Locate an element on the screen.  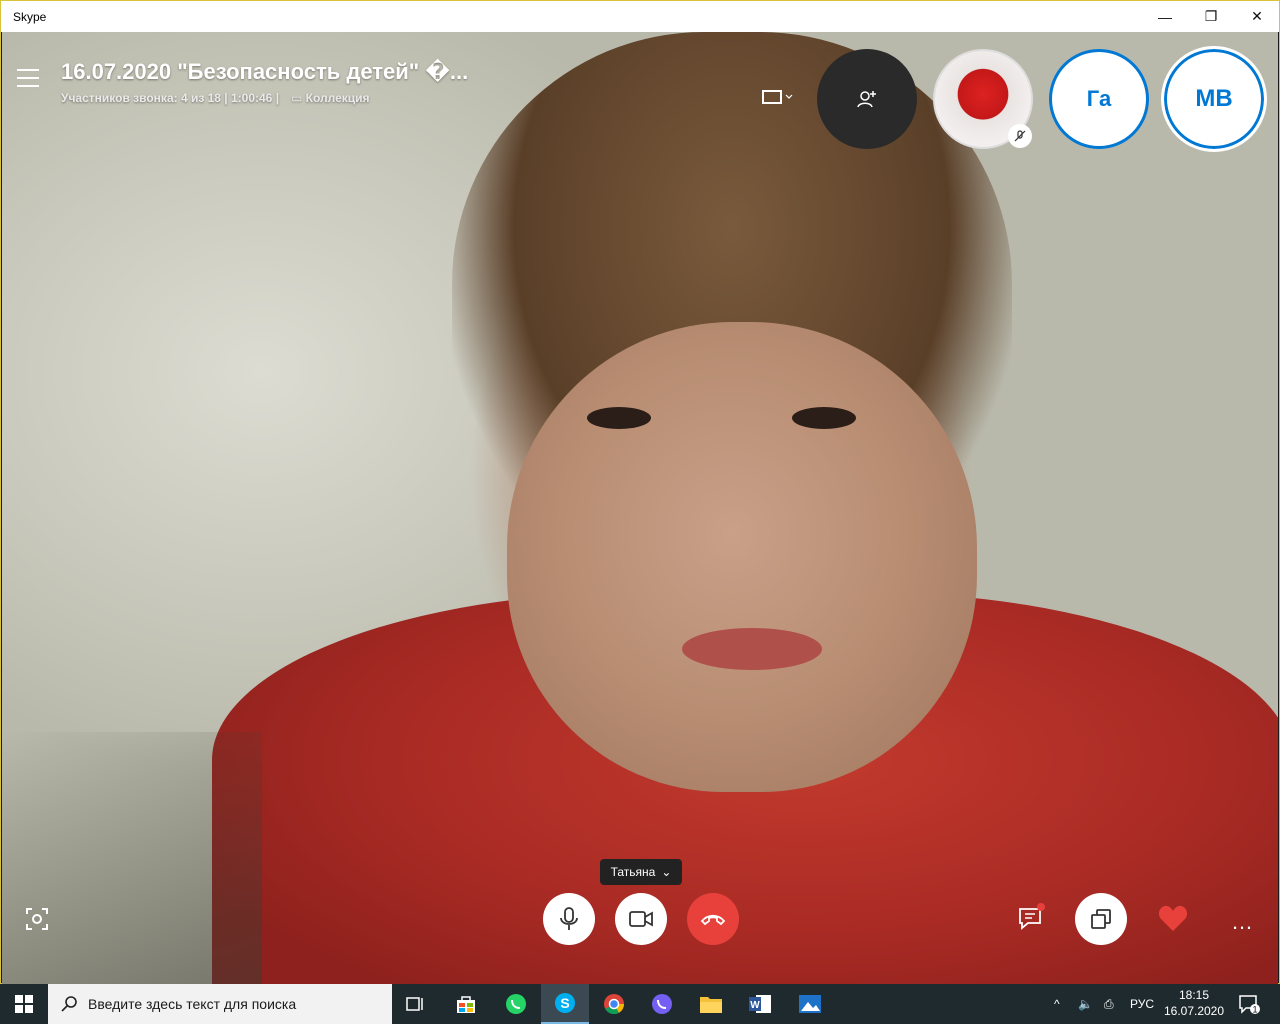
add-participant-button is located at coordinates (867, 99).